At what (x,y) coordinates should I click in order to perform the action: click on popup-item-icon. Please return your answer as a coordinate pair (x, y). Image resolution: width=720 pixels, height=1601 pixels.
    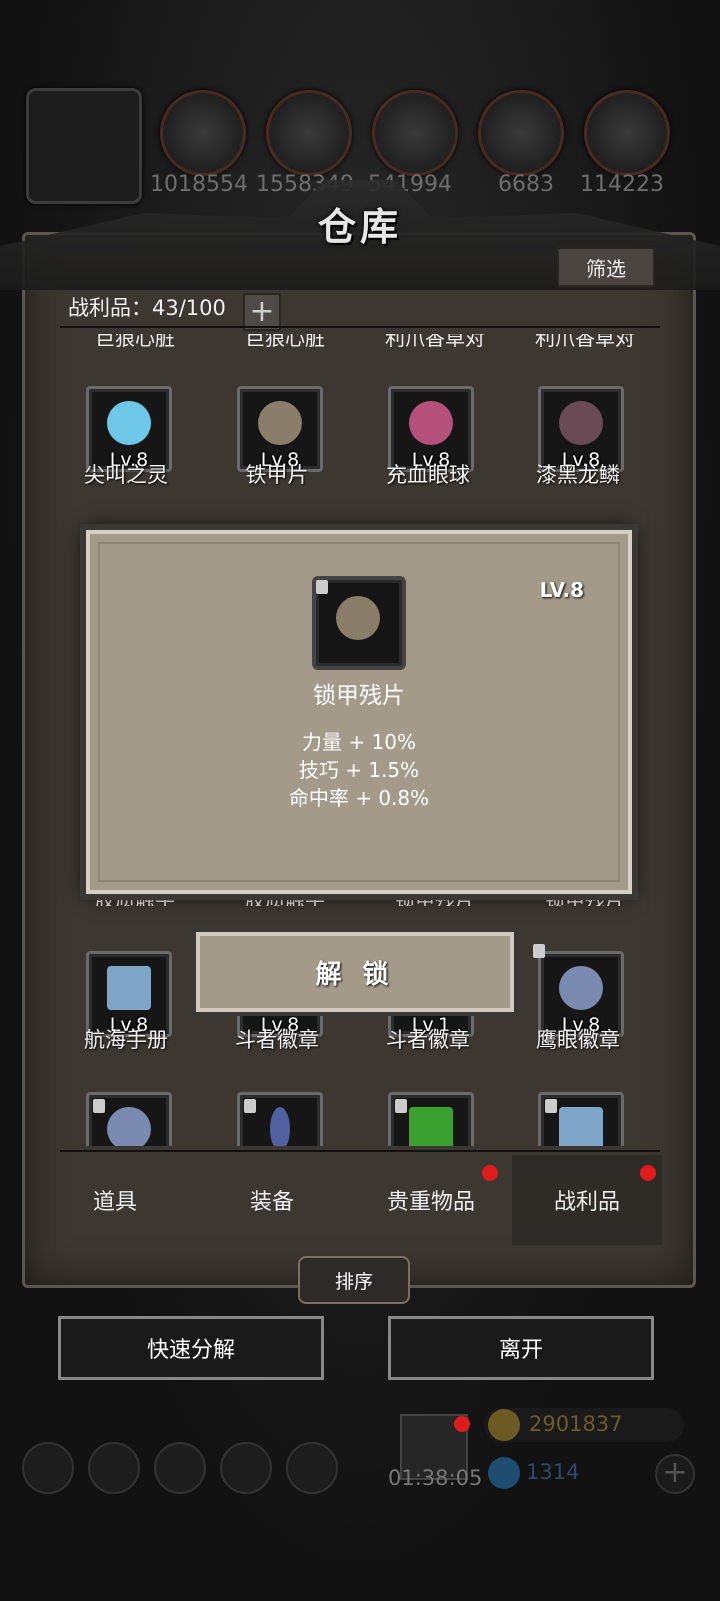
    Looking at the image, I should click on (359, 623).